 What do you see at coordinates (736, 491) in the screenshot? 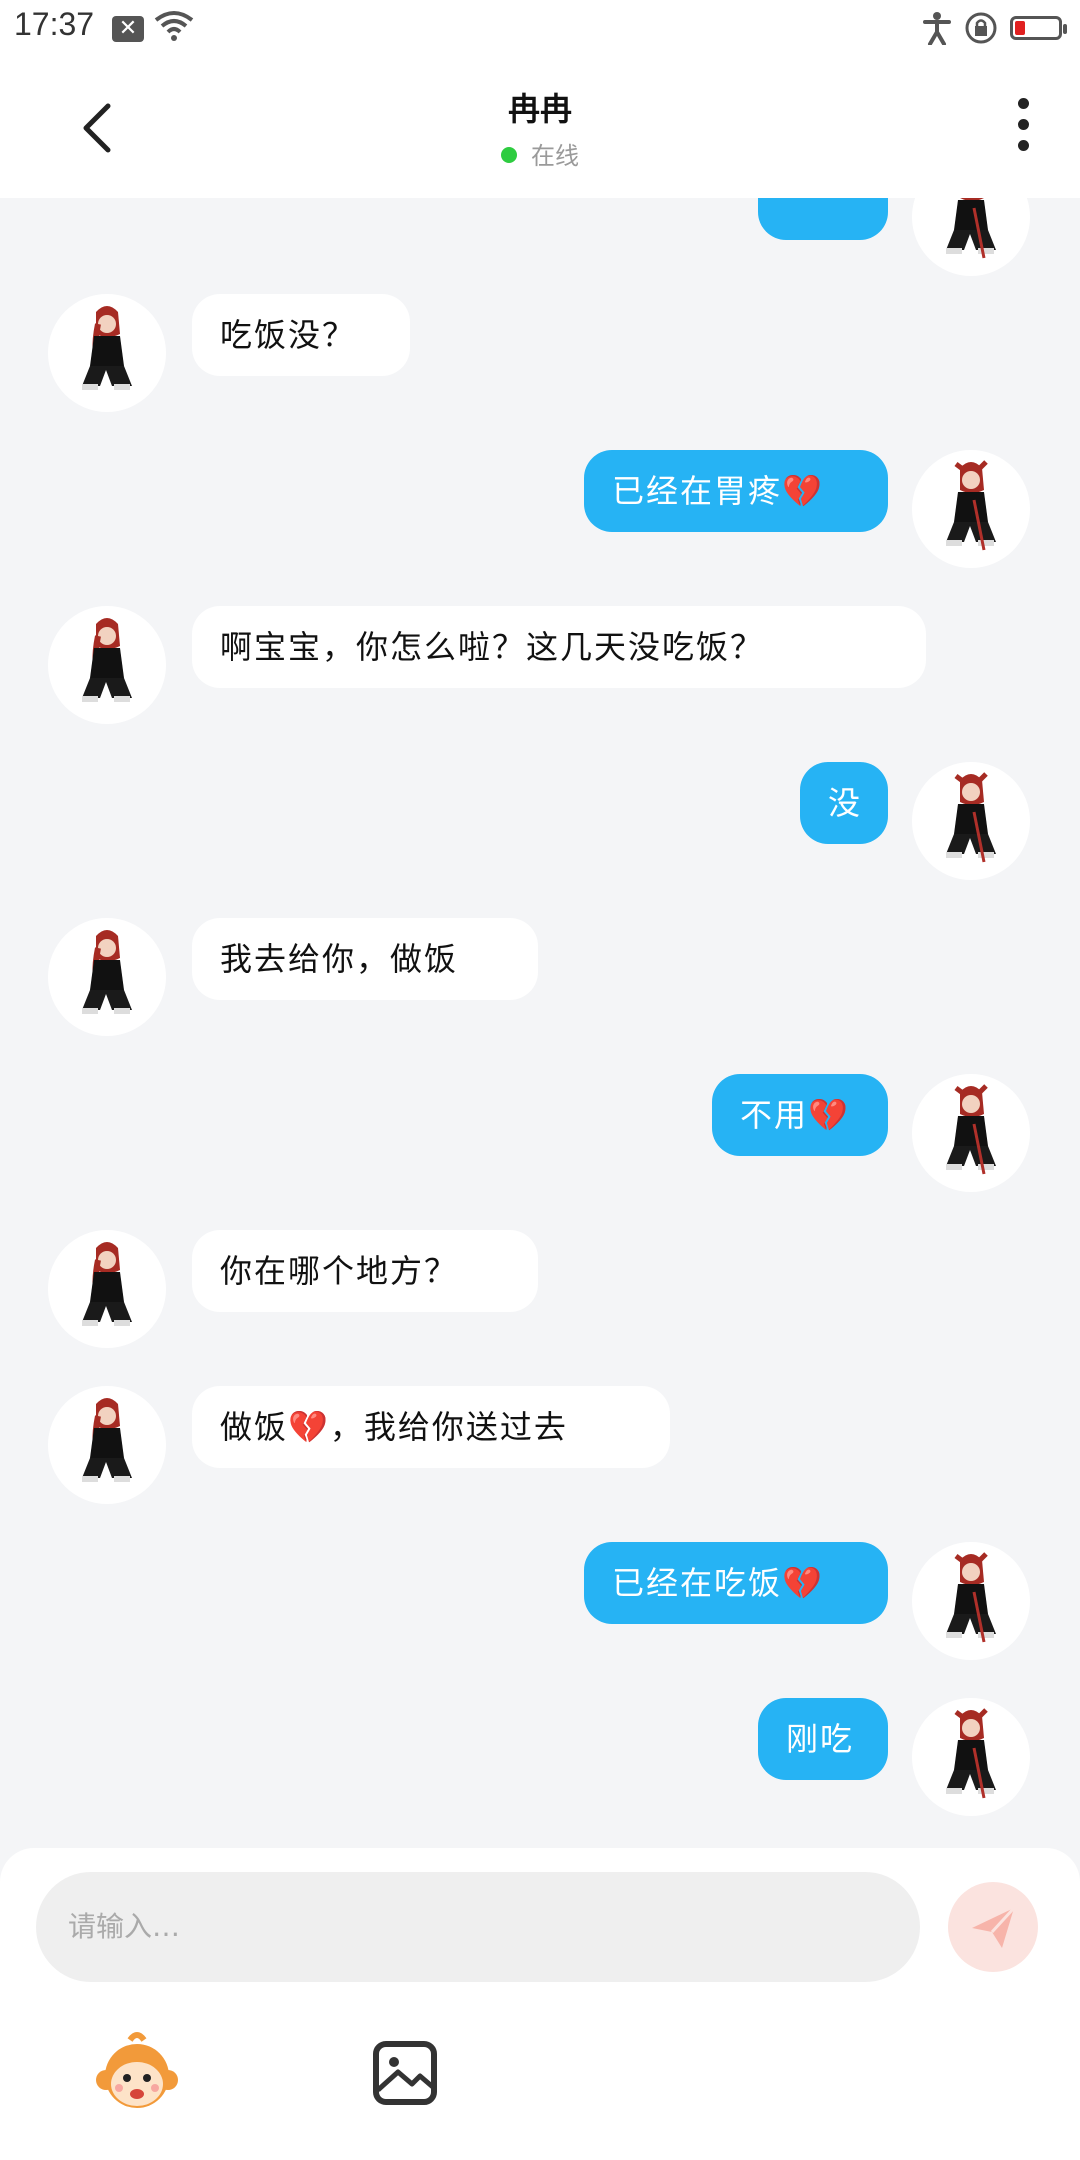
I see `sent-message-bubble: 已经在胃疼💔` at bounding box center [736, 491].